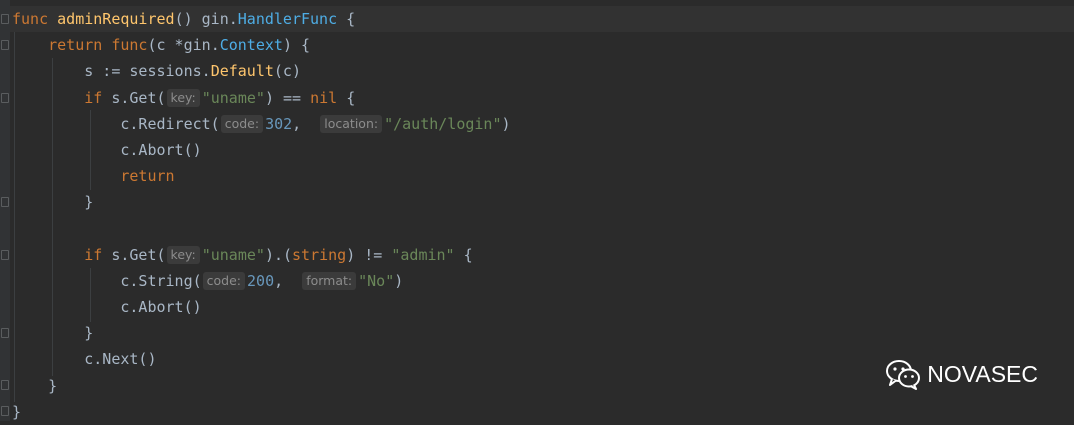 Image resolution: width=1074 pixels, height=425 pixels. I want to click on code-token: "/auth/login", so click(443, 123).